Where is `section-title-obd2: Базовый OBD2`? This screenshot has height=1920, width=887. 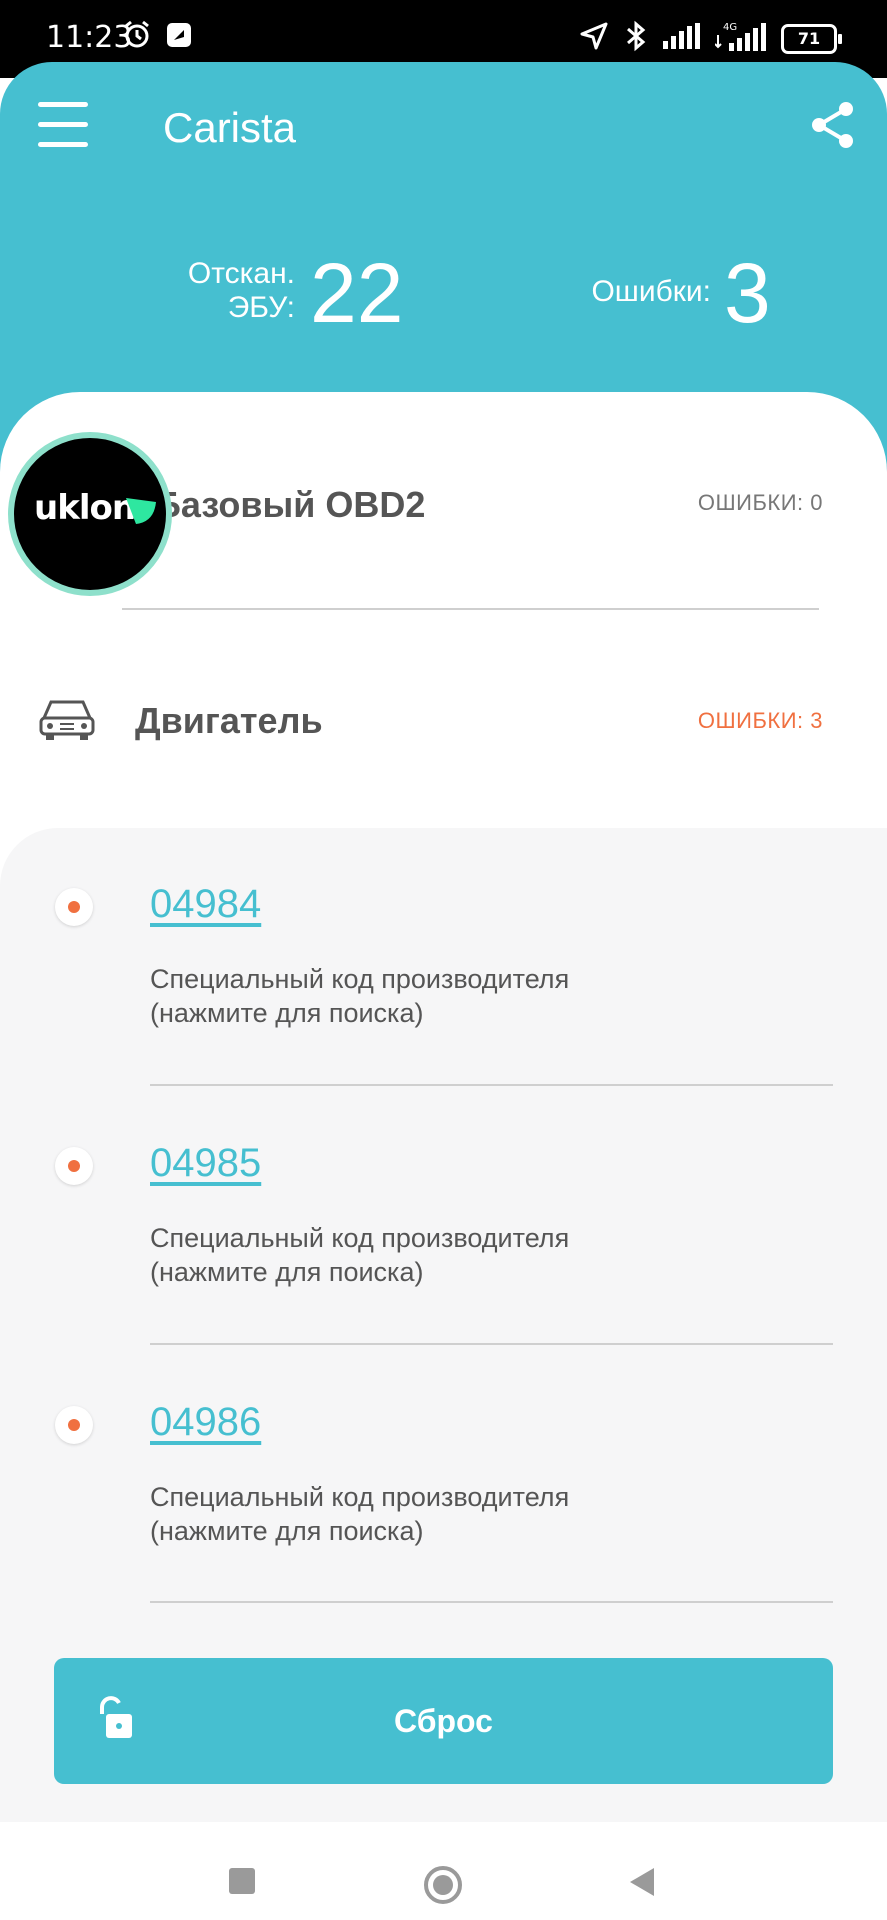
section-title-obd2: Базовый OBD2 is located at coordinates (290, 505).